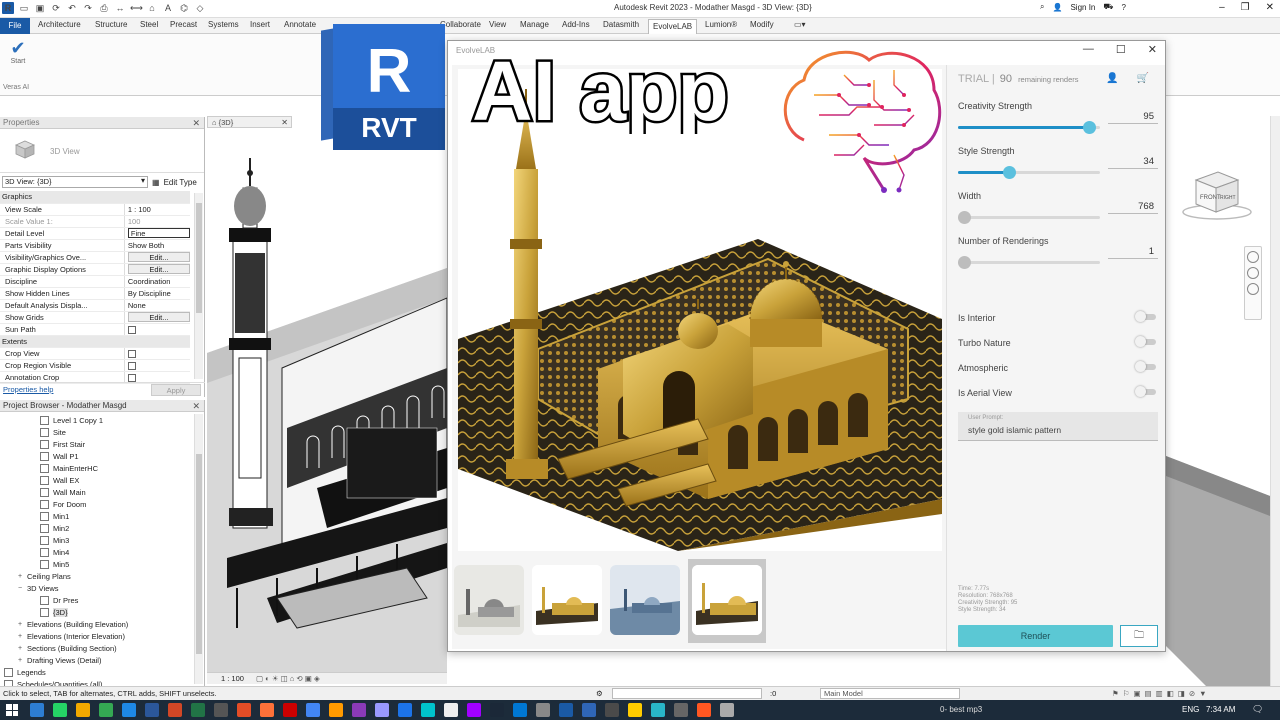  I want to click on steering-wheel-icon, so click(1253, 257).